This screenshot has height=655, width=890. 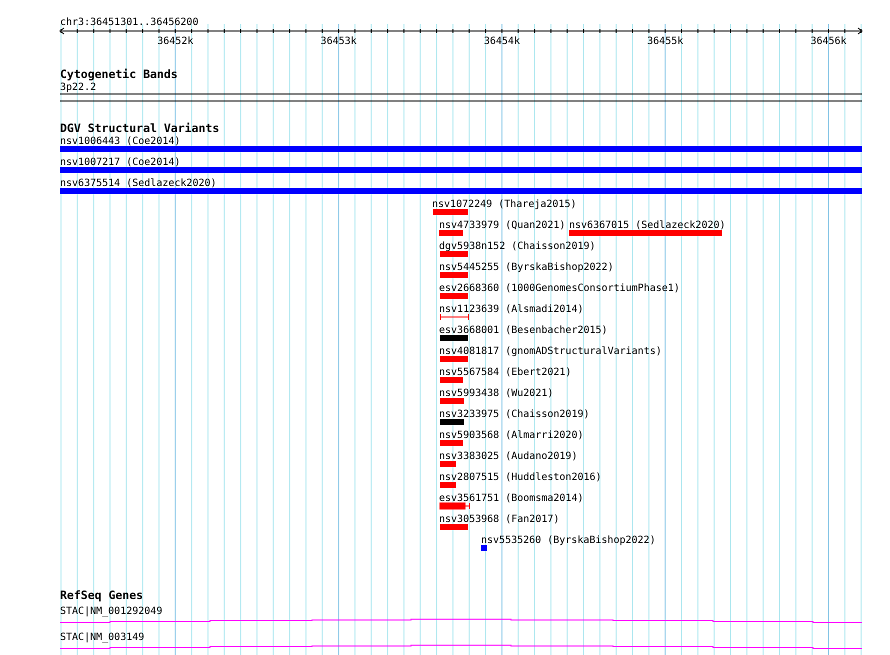 I want to click on transcript-label: STAC|NM_003149, so click(x=102, y=637).